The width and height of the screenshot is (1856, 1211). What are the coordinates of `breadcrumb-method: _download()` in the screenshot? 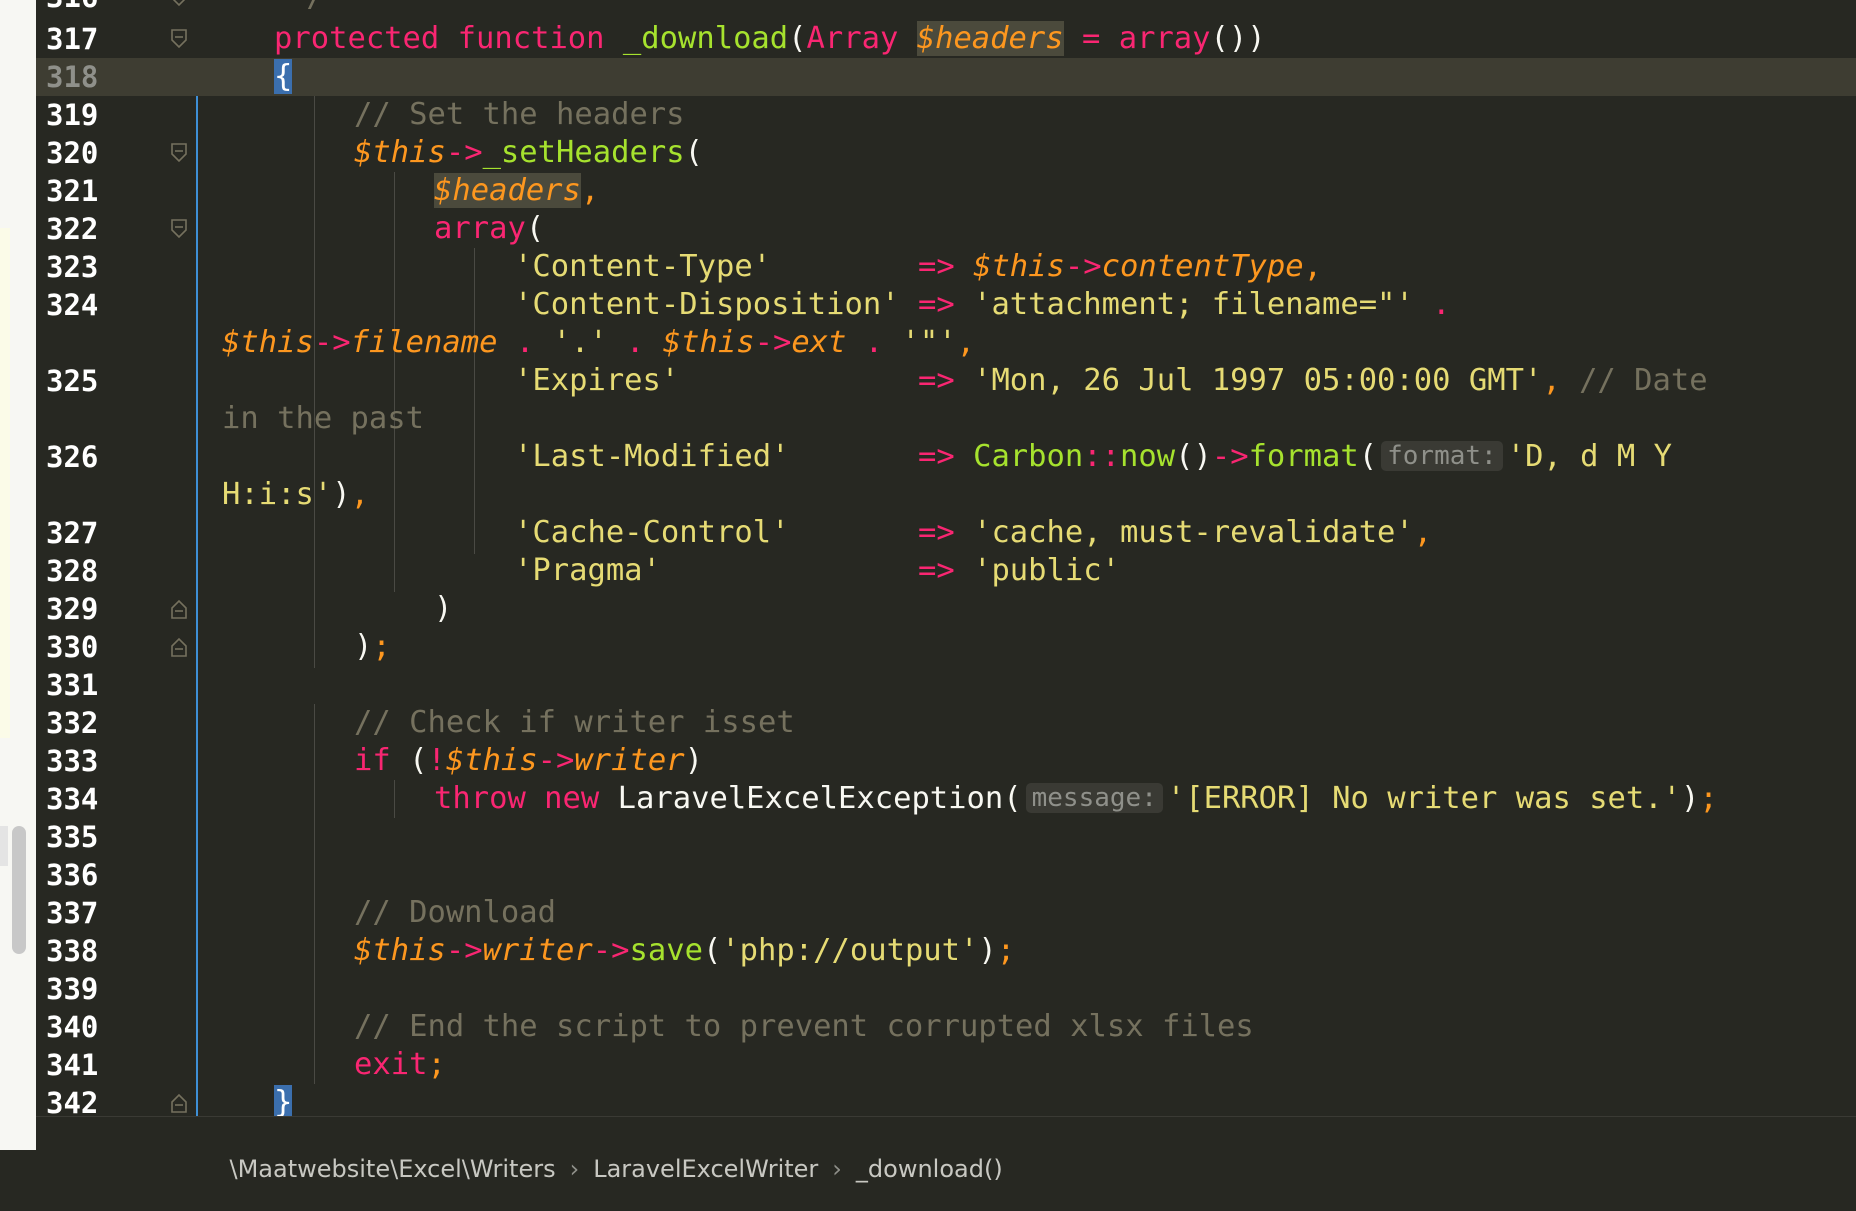 It's located at (929, 1169).